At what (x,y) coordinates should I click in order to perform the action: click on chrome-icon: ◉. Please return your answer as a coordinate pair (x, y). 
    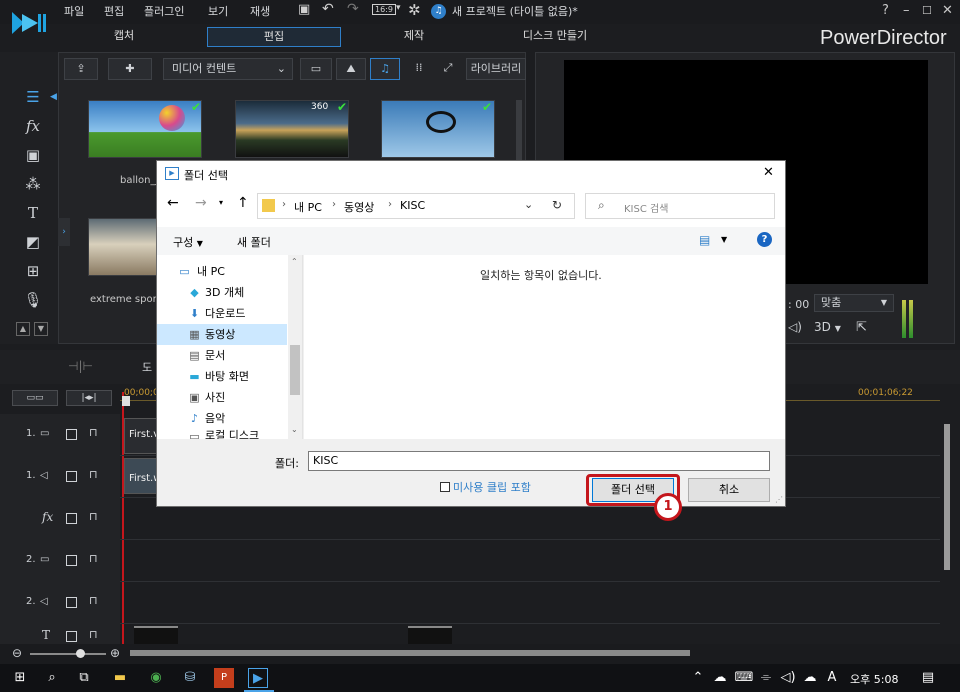
    Looking at the image, I should click on (156, 678).